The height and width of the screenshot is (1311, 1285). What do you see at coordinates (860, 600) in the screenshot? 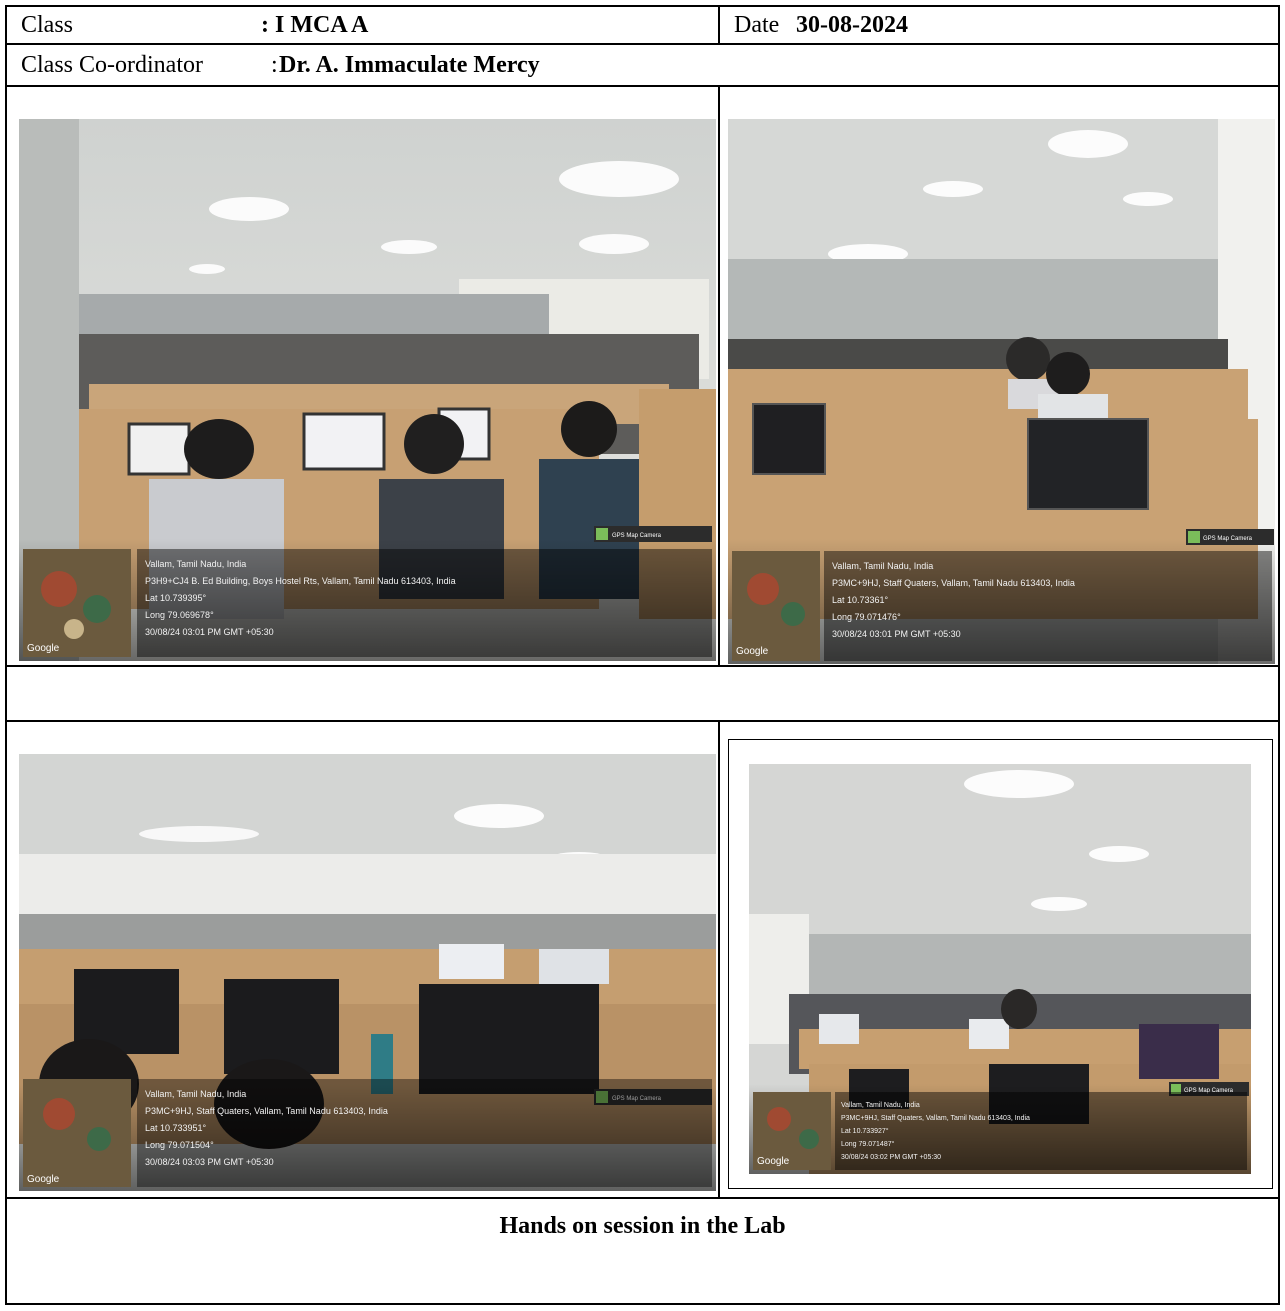
I see `photo-latitude: Lat 10.73361°` at bounding box center [860, 600].